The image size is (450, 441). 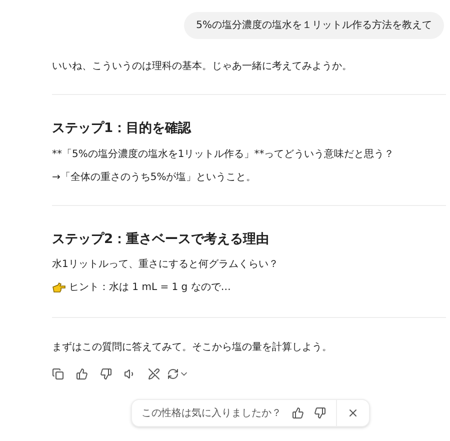 I want to click on step-heading: ステップ1：目的を確認, so click(x=122, y=129).